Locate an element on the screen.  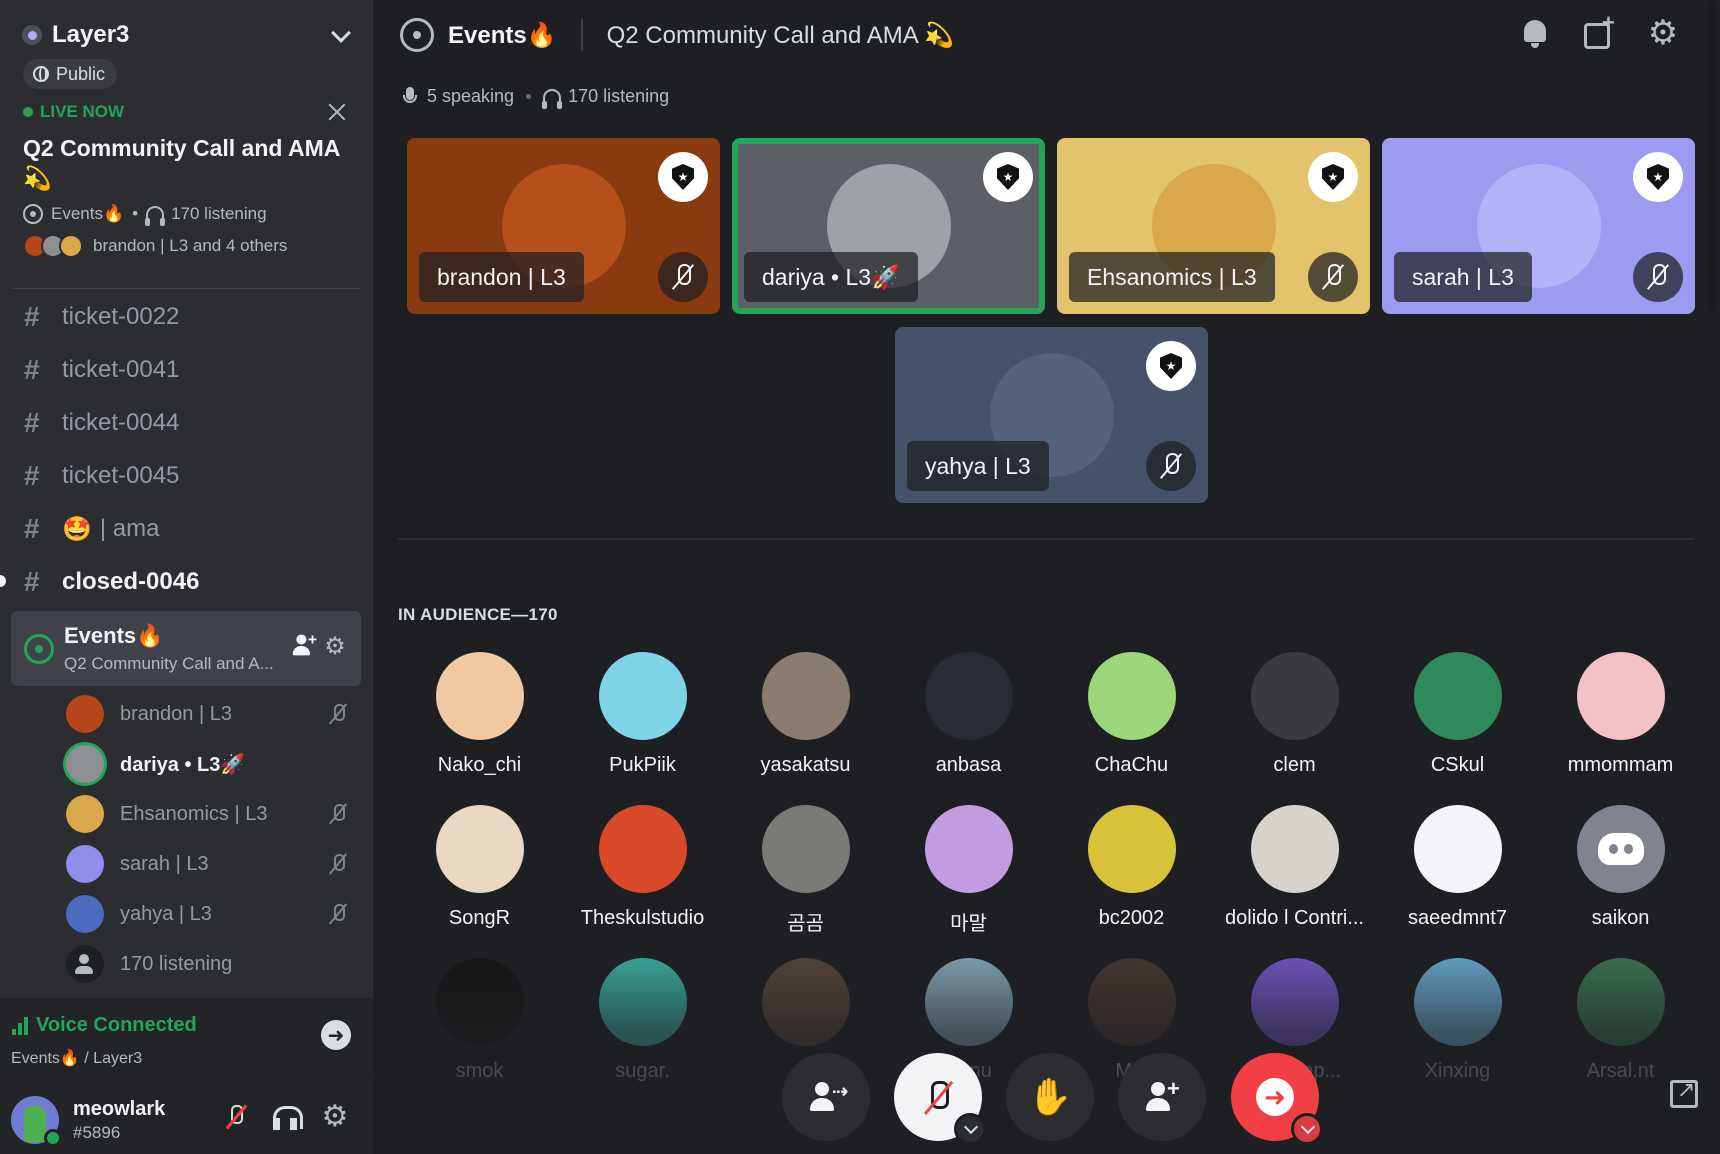
audience-member: mmommam is located at coordinates (1620, 722).